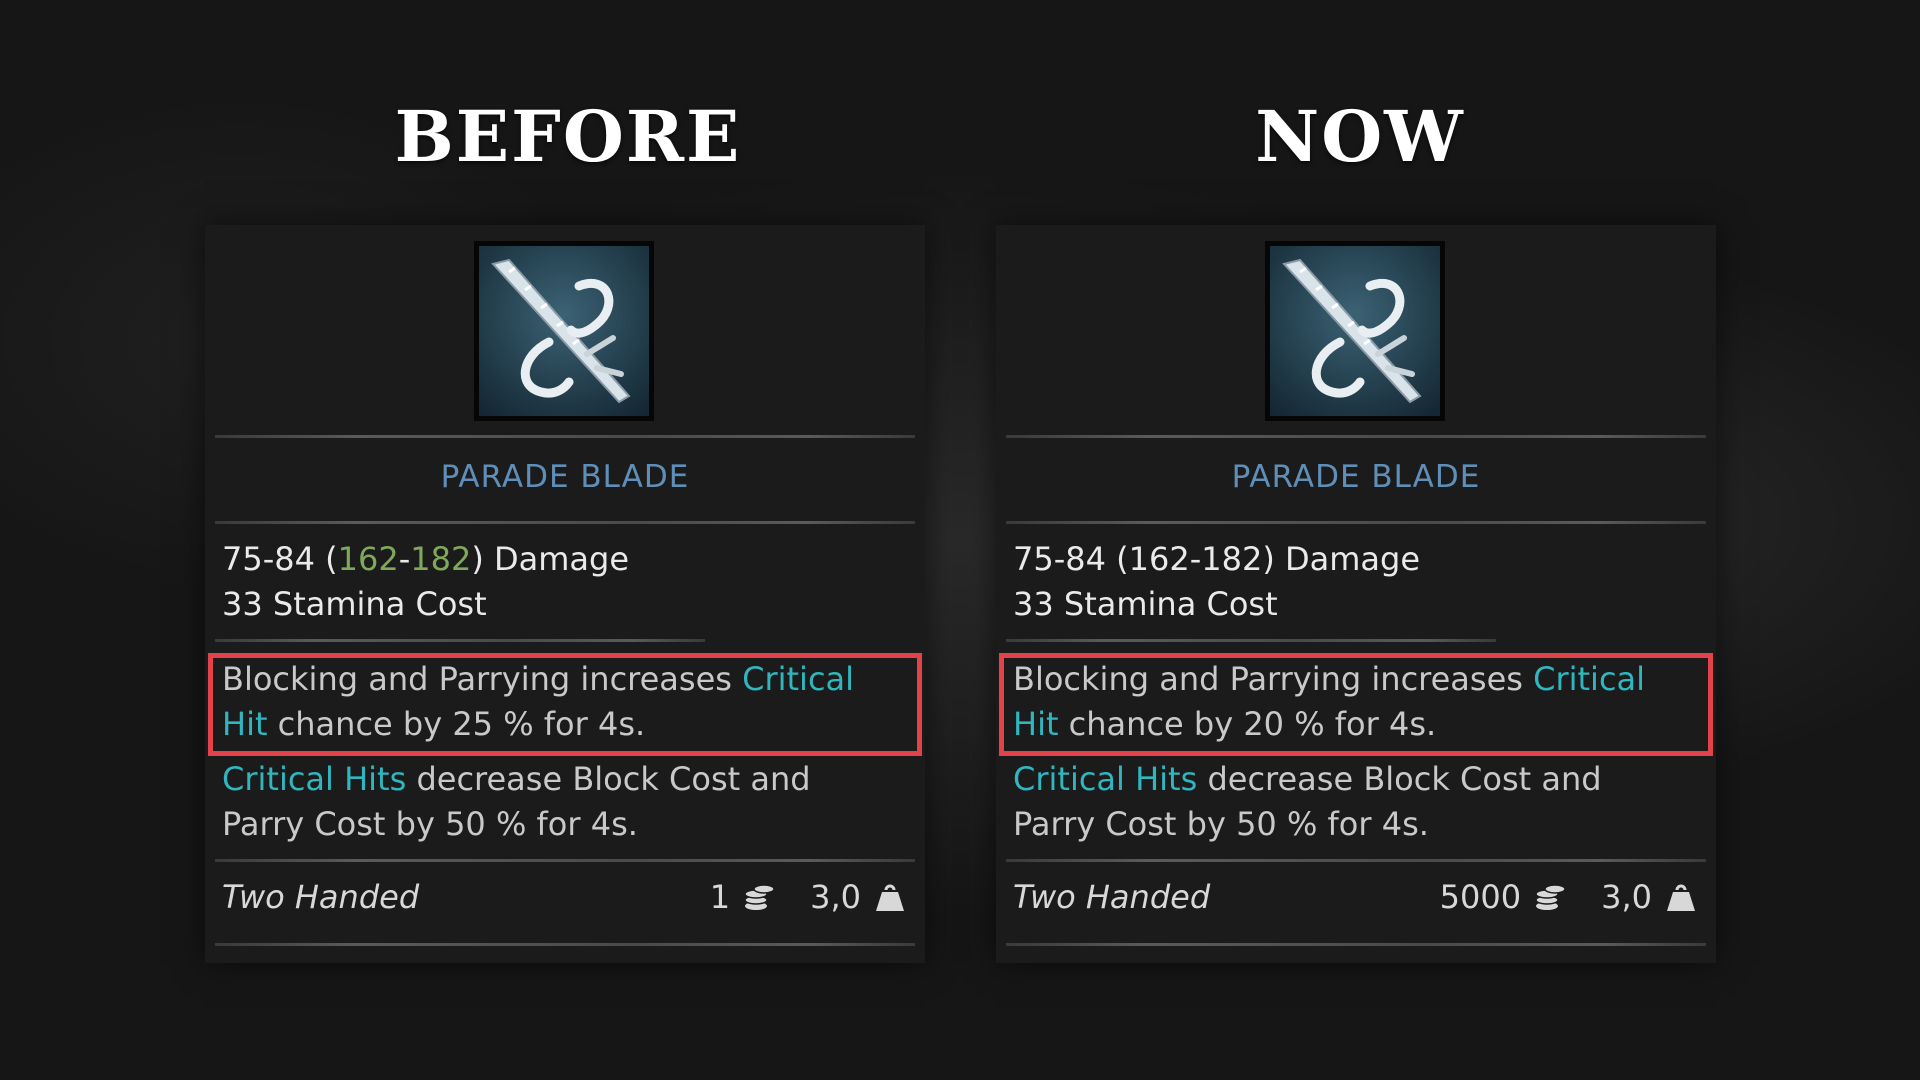 Image resolution: width=1920 pixels, height=1080 pixels. I want to click on item-value: 5000, so click(1480, 897).